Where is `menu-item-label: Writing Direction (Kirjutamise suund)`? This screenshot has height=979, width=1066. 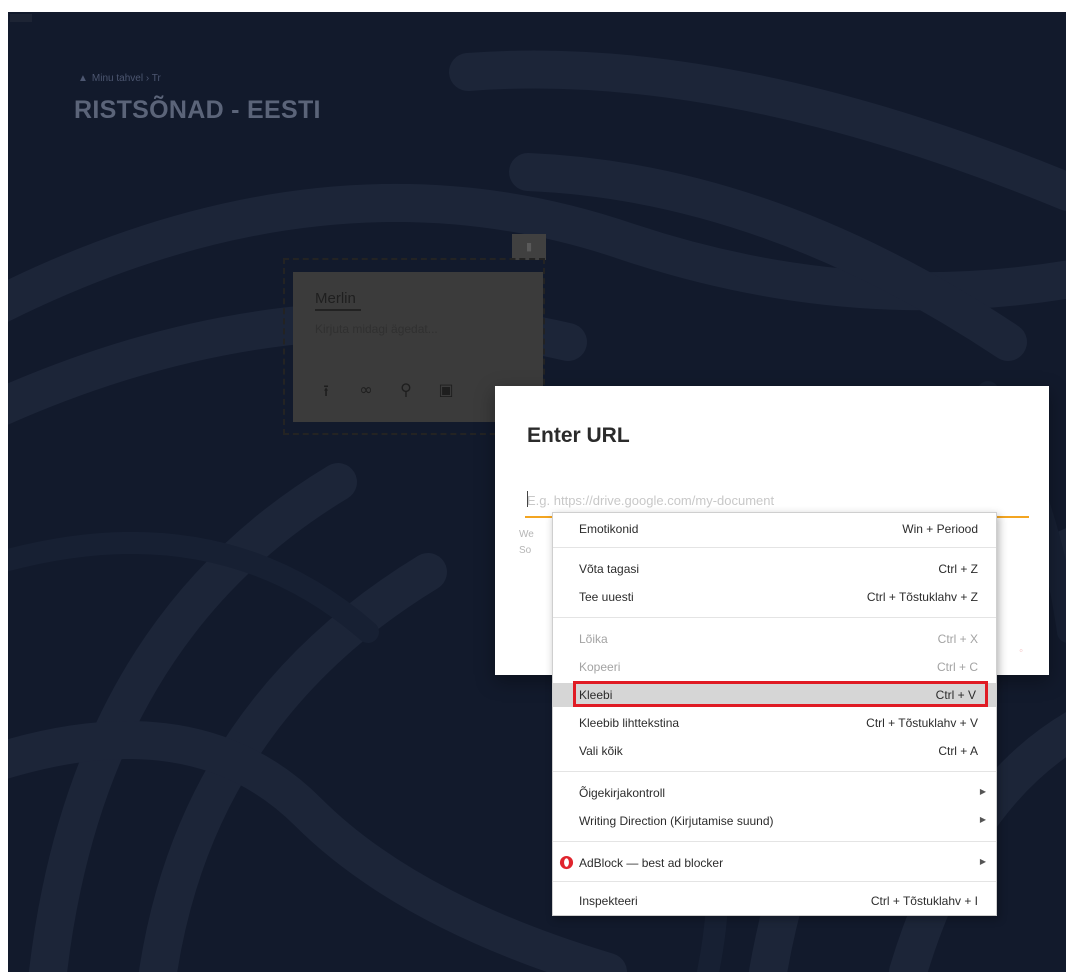
menu-item-label: Writing Direction (Kirjutamise suund) is located at coordinates (676, 821).